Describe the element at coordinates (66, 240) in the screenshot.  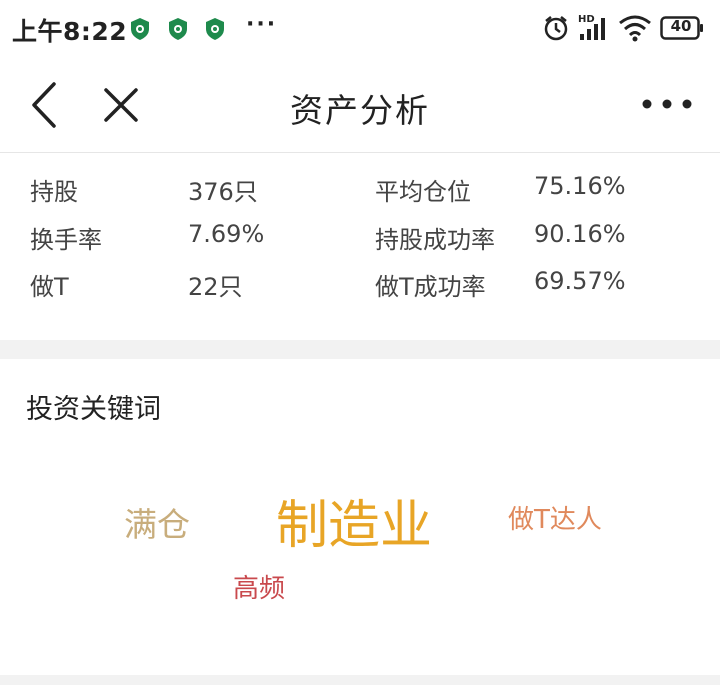
I see `stat-label-turnover: 换手率` at that location.